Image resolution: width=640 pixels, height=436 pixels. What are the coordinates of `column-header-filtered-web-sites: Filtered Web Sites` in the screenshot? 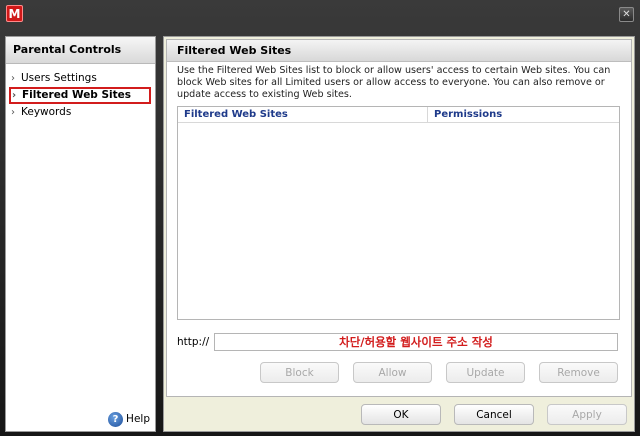 It's located at (303, 114).